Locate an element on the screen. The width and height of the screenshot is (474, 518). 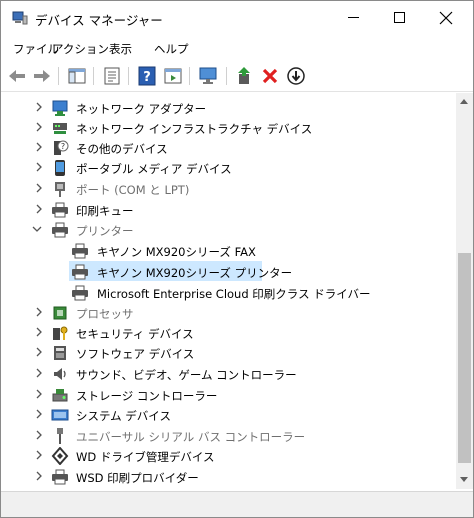
node-label: Microsoft Enterprise Cloud 印刷クラス ドライバー is located at coordinates (234, 294).